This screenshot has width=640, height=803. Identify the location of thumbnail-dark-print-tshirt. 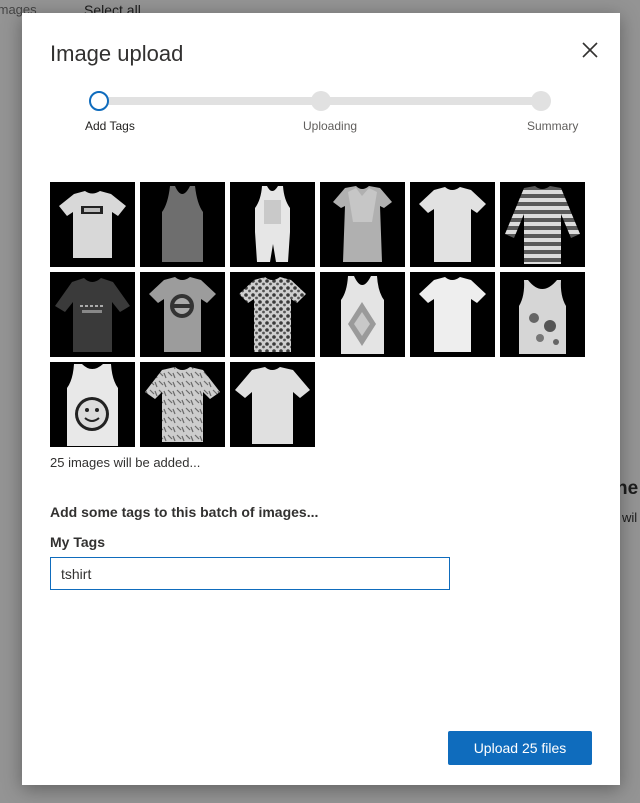
(92, 314).